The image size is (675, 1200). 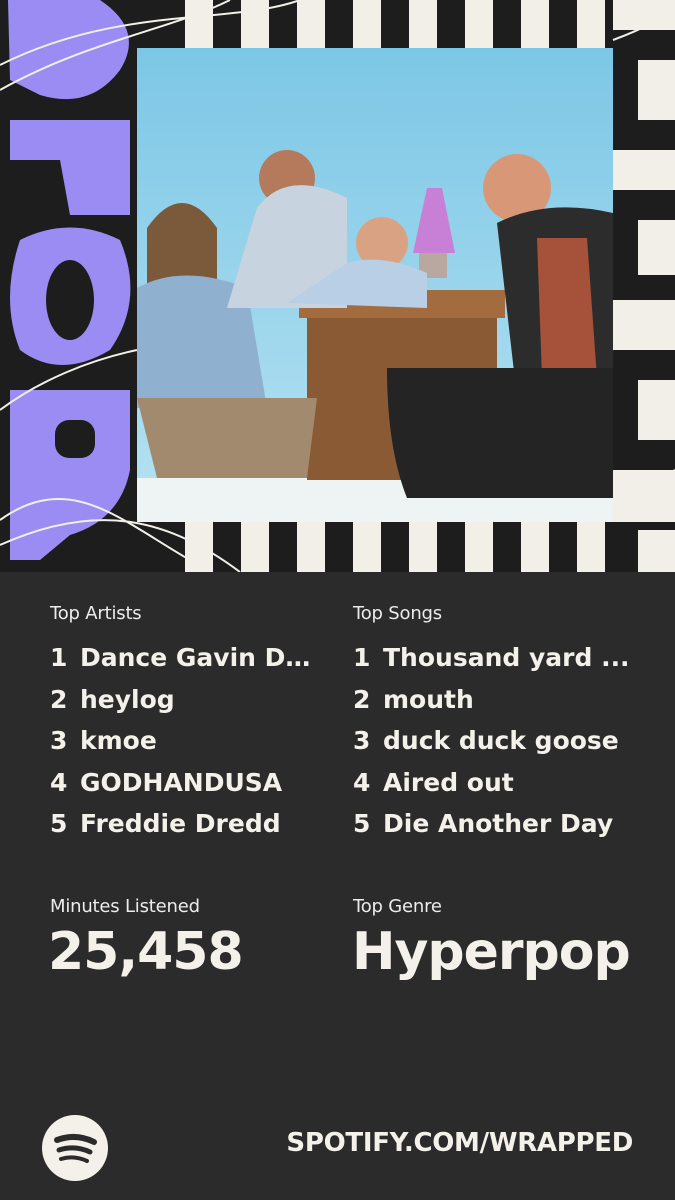 What do you see at coordinates (397, 906) in the screenshot?
I see `top-genre-label: Top Genre` at bounding box center [397, 906].